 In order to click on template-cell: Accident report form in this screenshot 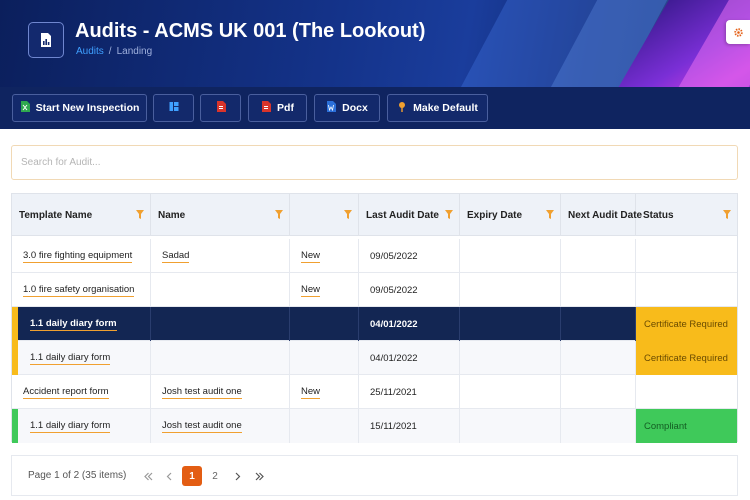, I will do `click(81, 392)`.